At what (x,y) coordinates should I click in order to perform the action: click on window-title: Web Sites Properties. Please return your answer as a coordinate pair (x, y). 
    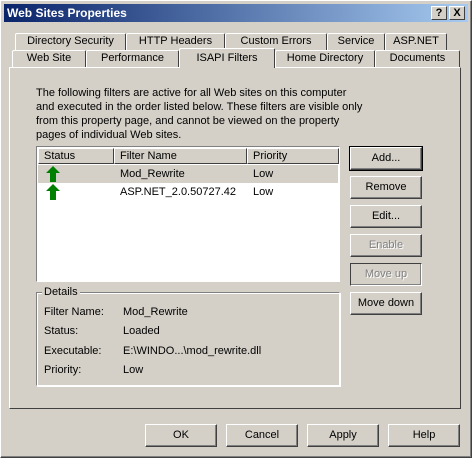
    Looking at the image, I should click on (67, 13).